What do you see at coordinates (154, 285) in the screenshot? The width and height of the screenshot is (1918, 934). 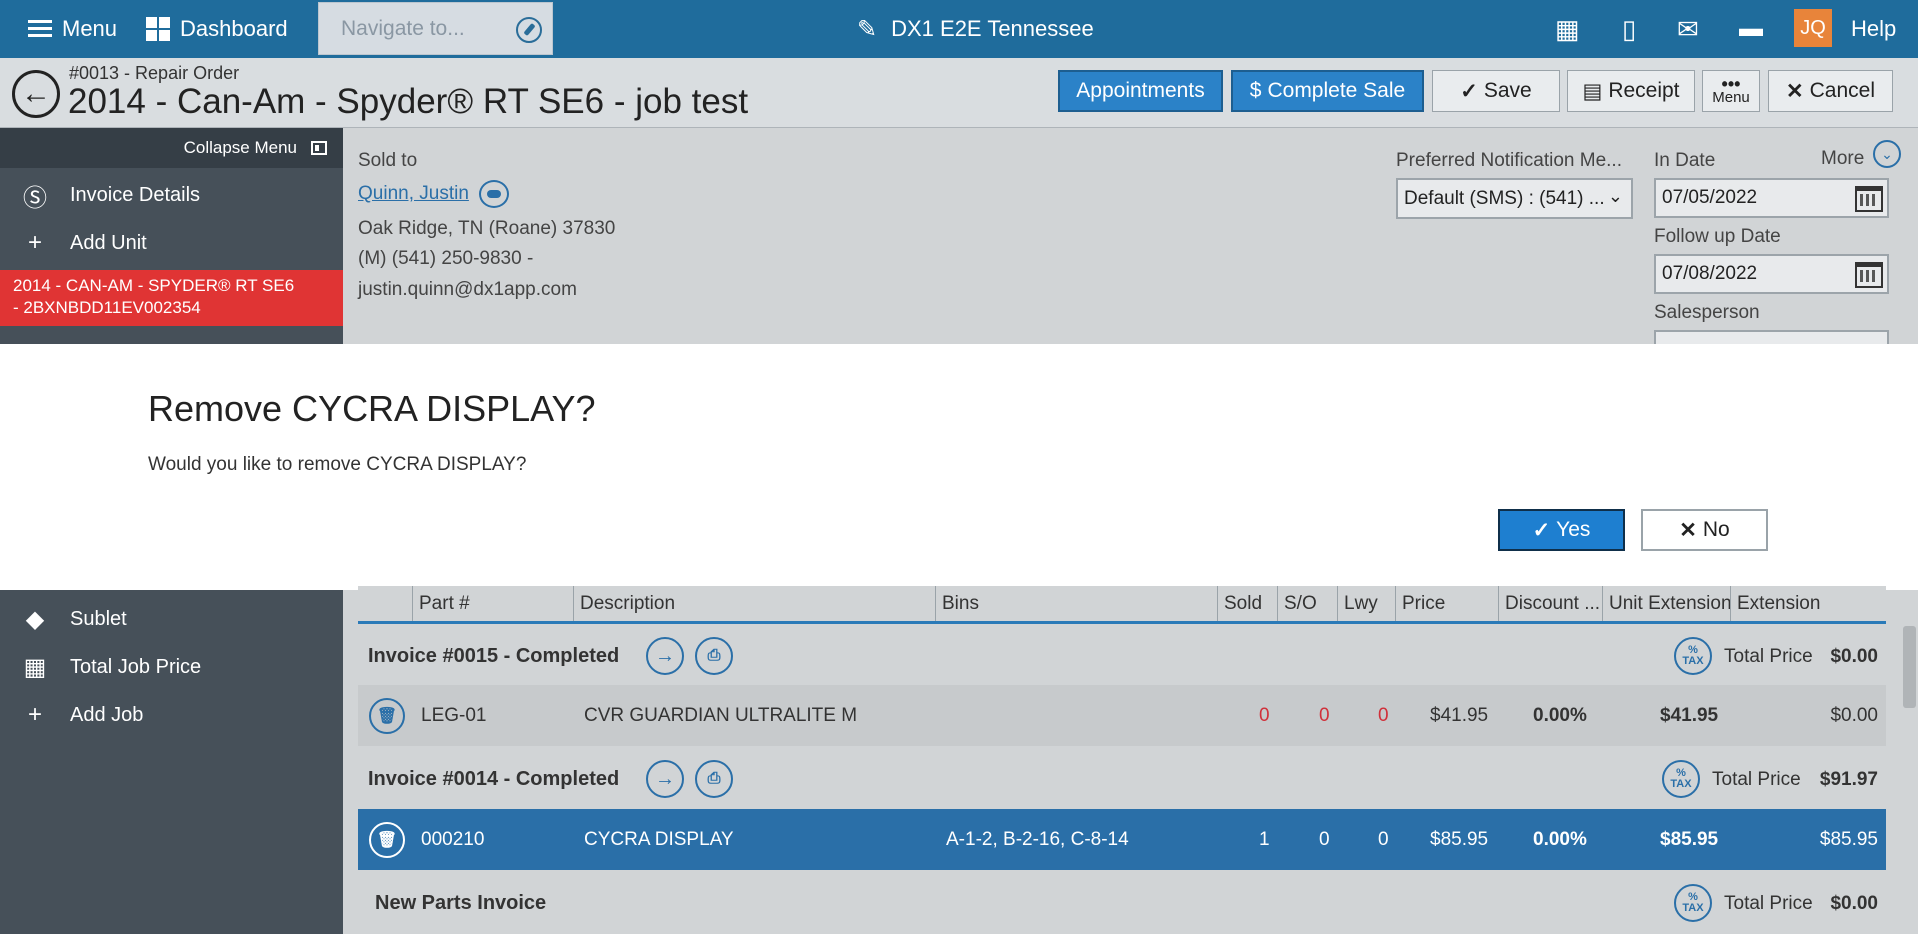 I see `unit-title: 2014 - CAN-AM - SPYDER® RT SE6` at bounding box center [154, 285].